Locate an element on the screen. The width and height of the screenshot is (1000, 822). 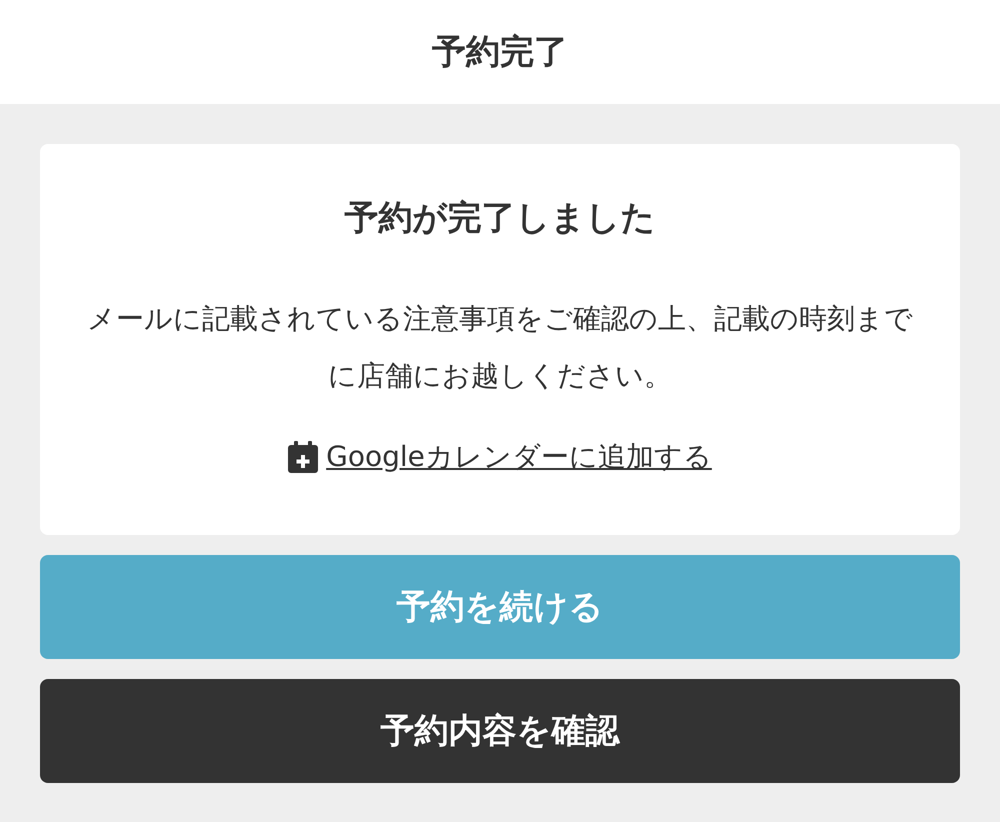
page-title: 予約完了 is located at coordinates (500, 52).